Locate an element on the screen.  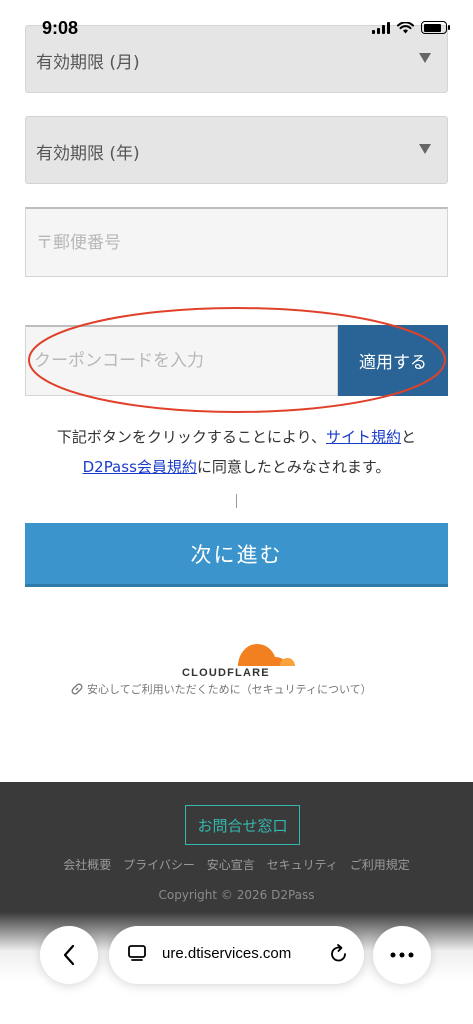
next-button: 次に進む is located at coordinates (236, 555).